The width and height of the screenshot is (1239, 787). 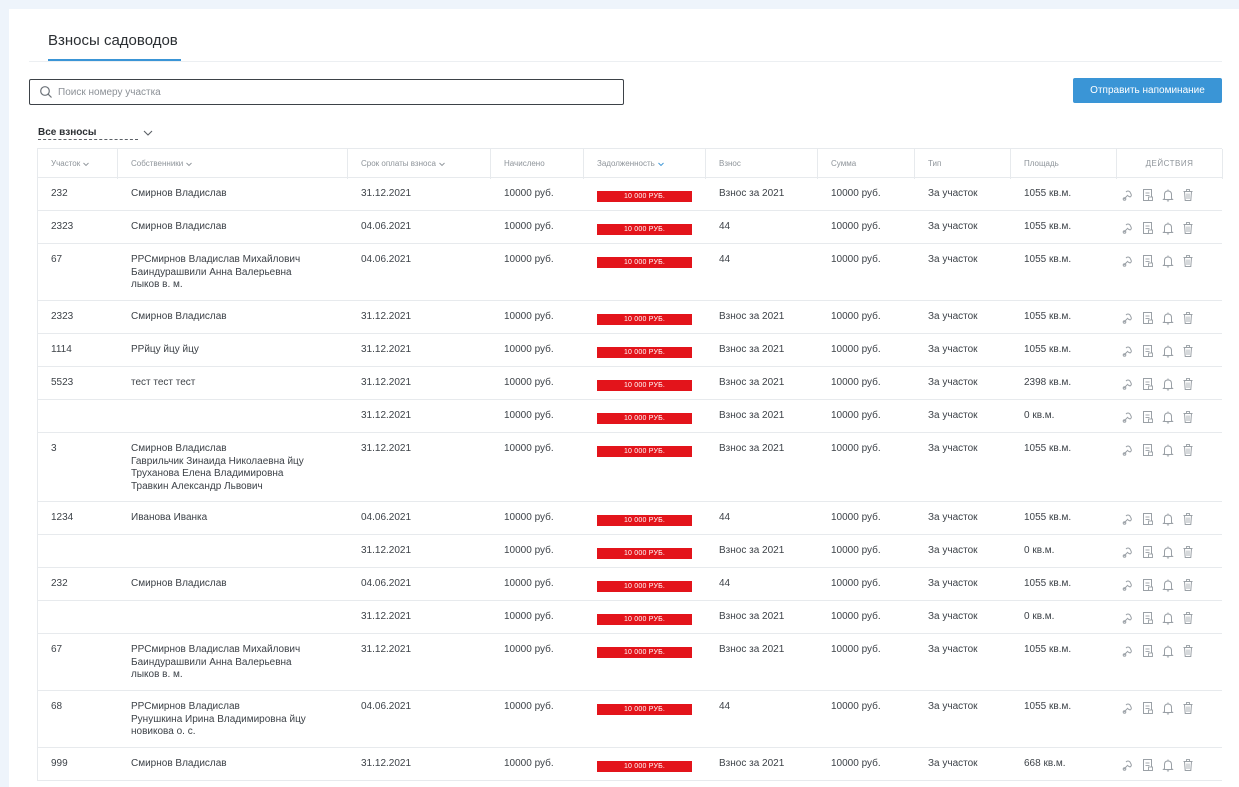 I want to click on column-header-actions: ДЕЙСТВИЯ, so click(x=1170, y=164).